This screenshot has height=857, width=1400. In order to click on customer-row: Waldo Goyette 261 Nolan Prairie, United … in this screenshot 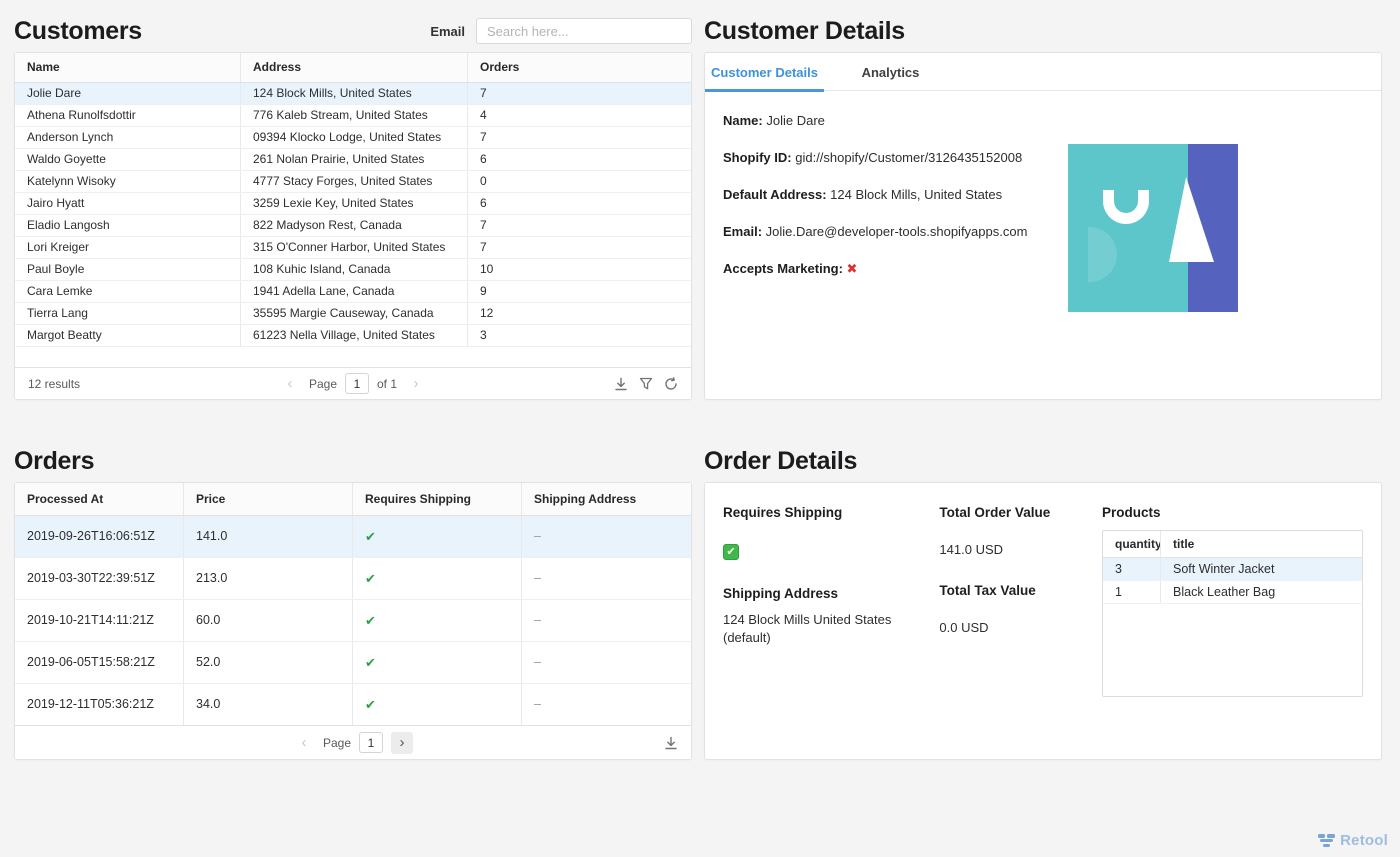, I will do `click(353, 160)`.